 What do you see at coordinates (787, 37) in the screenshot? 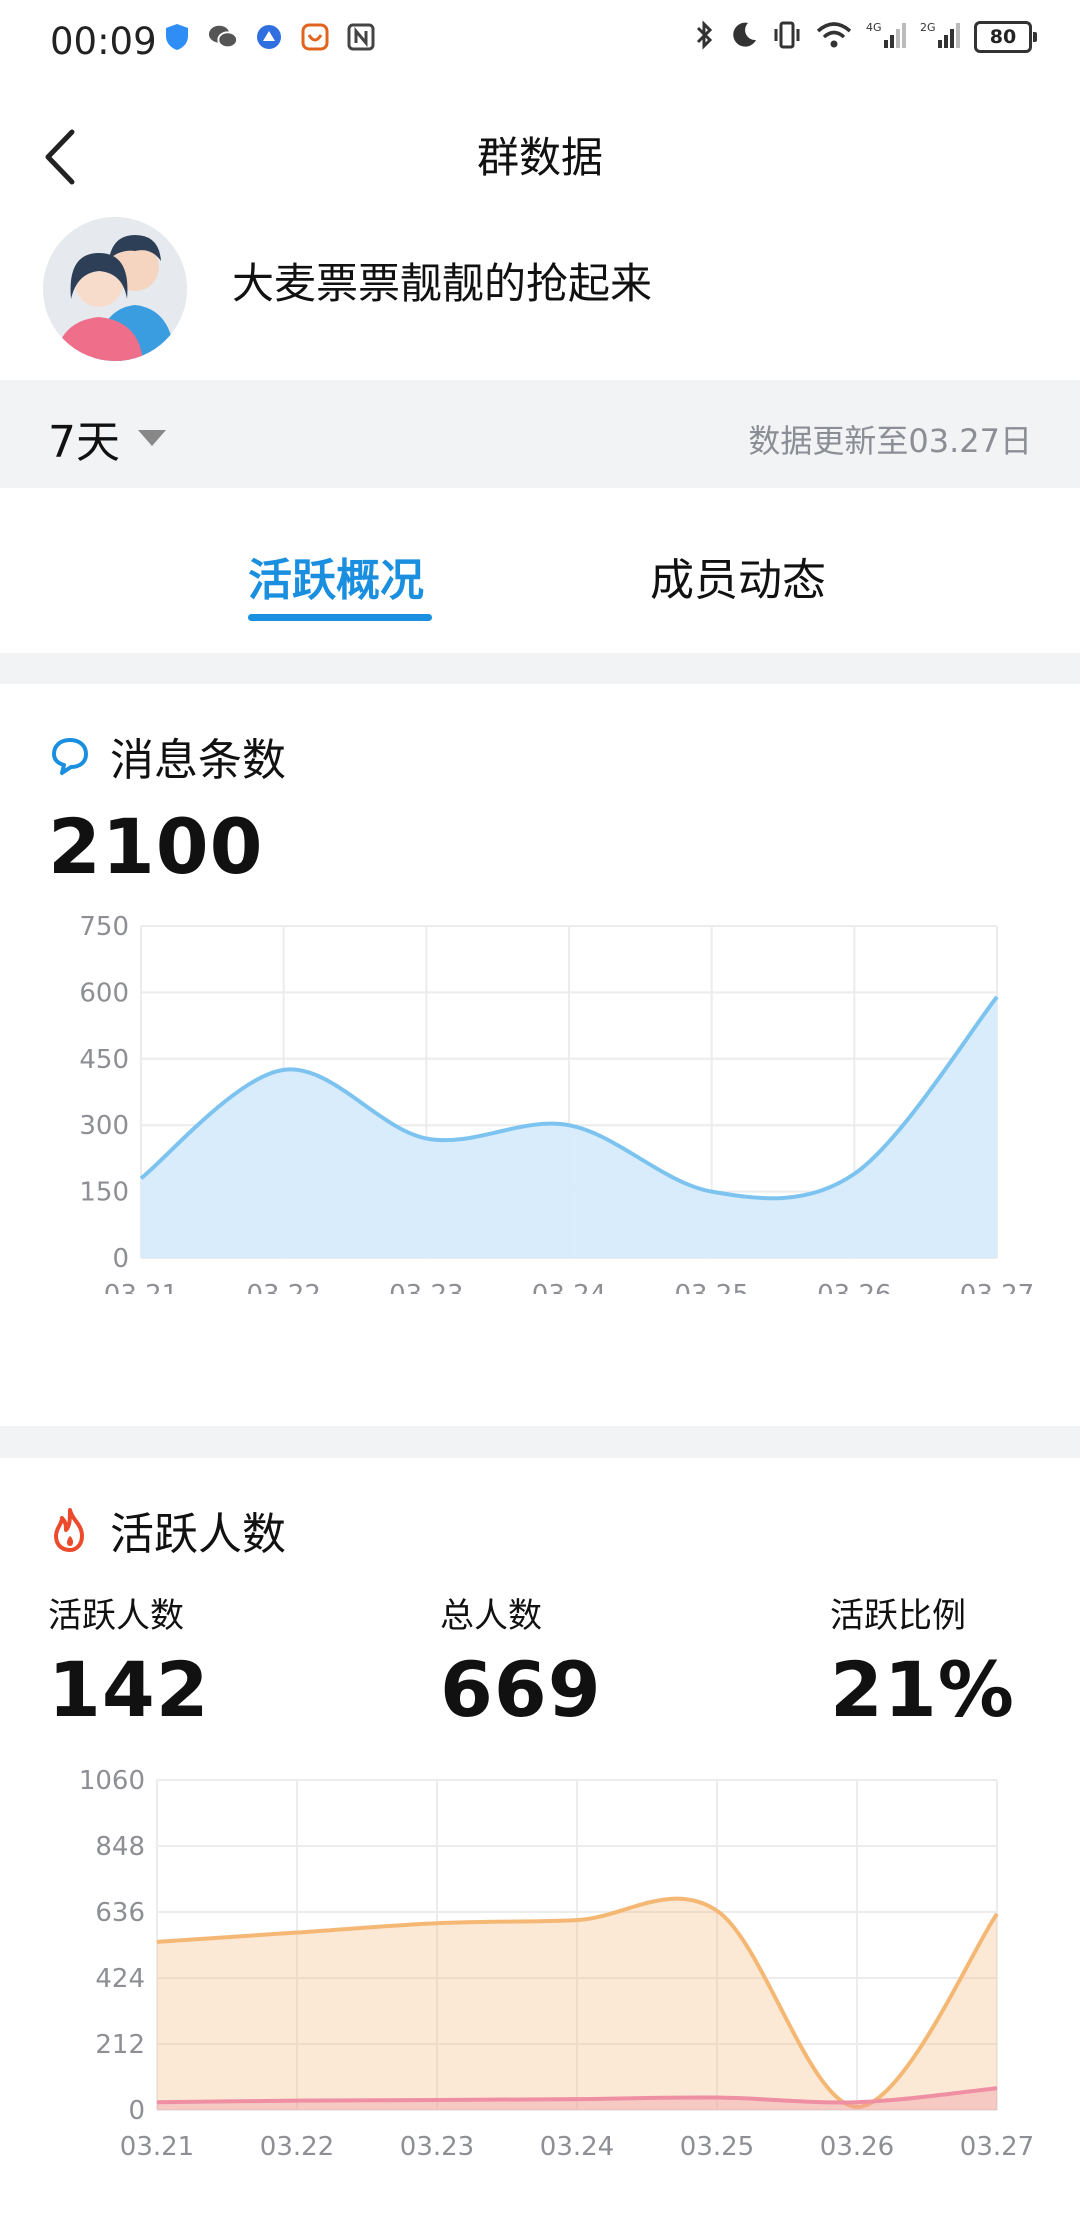
I see `vibrate-icon` at bounding box center [787, 37].